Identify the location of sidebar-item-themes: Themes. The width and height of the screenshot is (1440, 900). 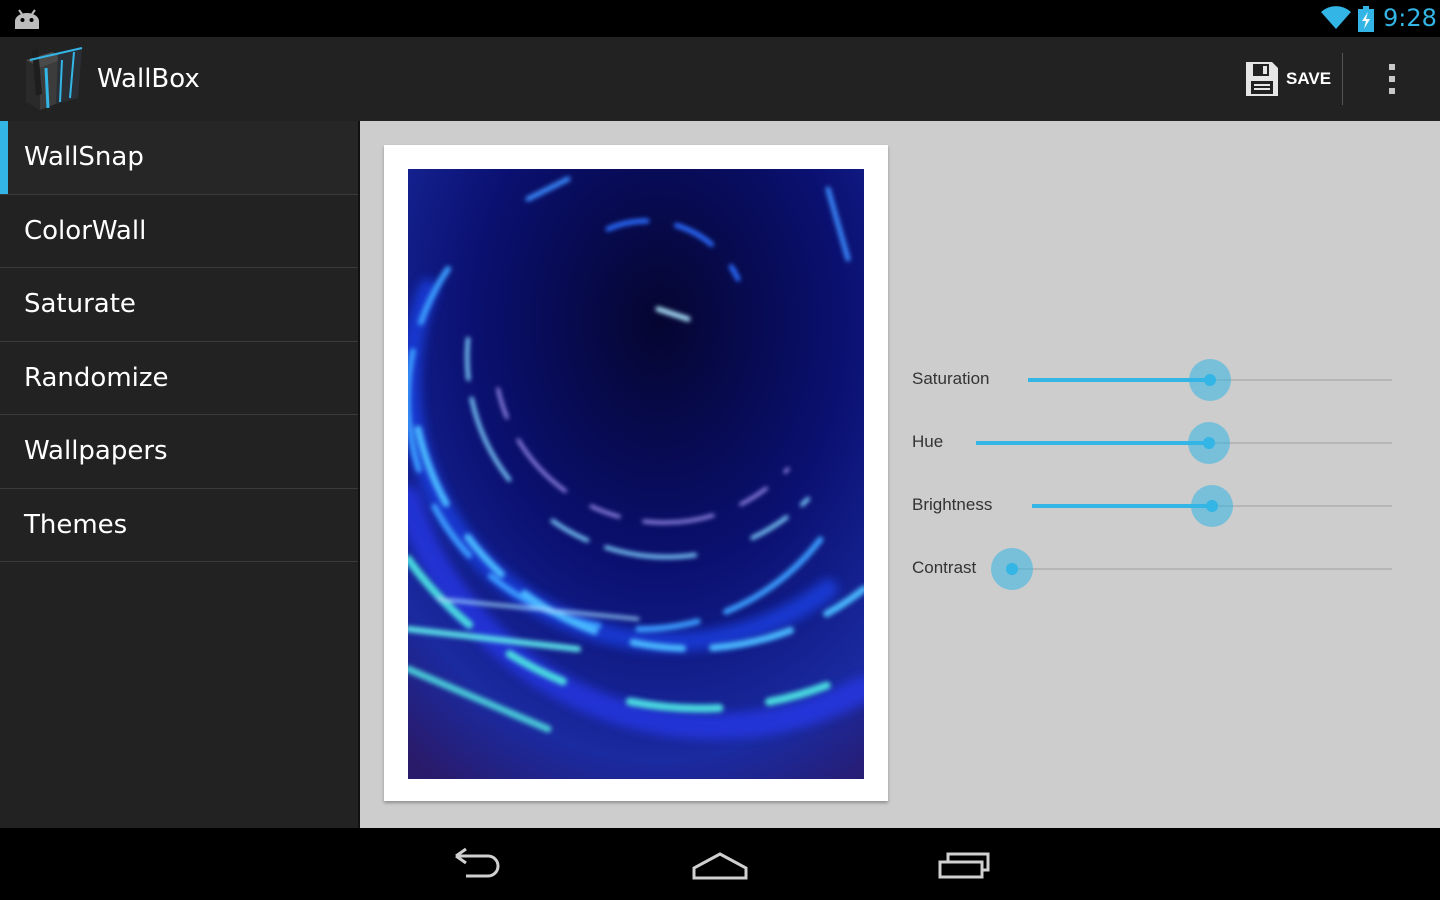
(179, 525).